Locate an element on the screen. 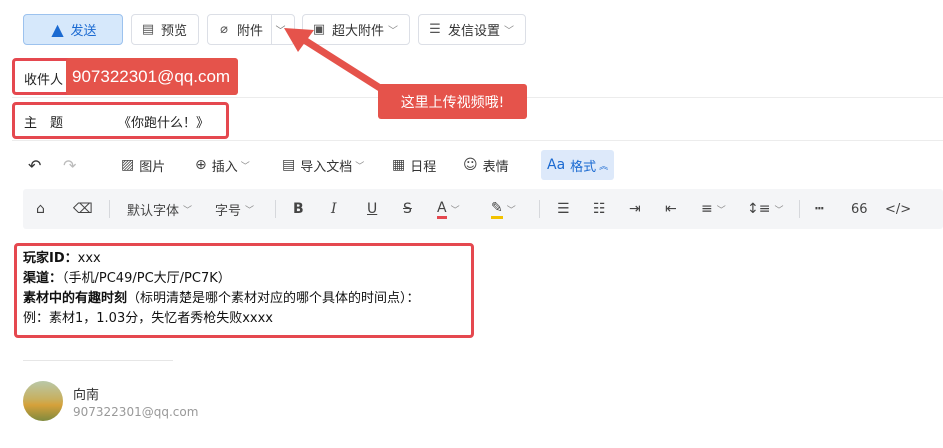  format-button: Aa 格式 ︽ is located at coordinates (578, 165).